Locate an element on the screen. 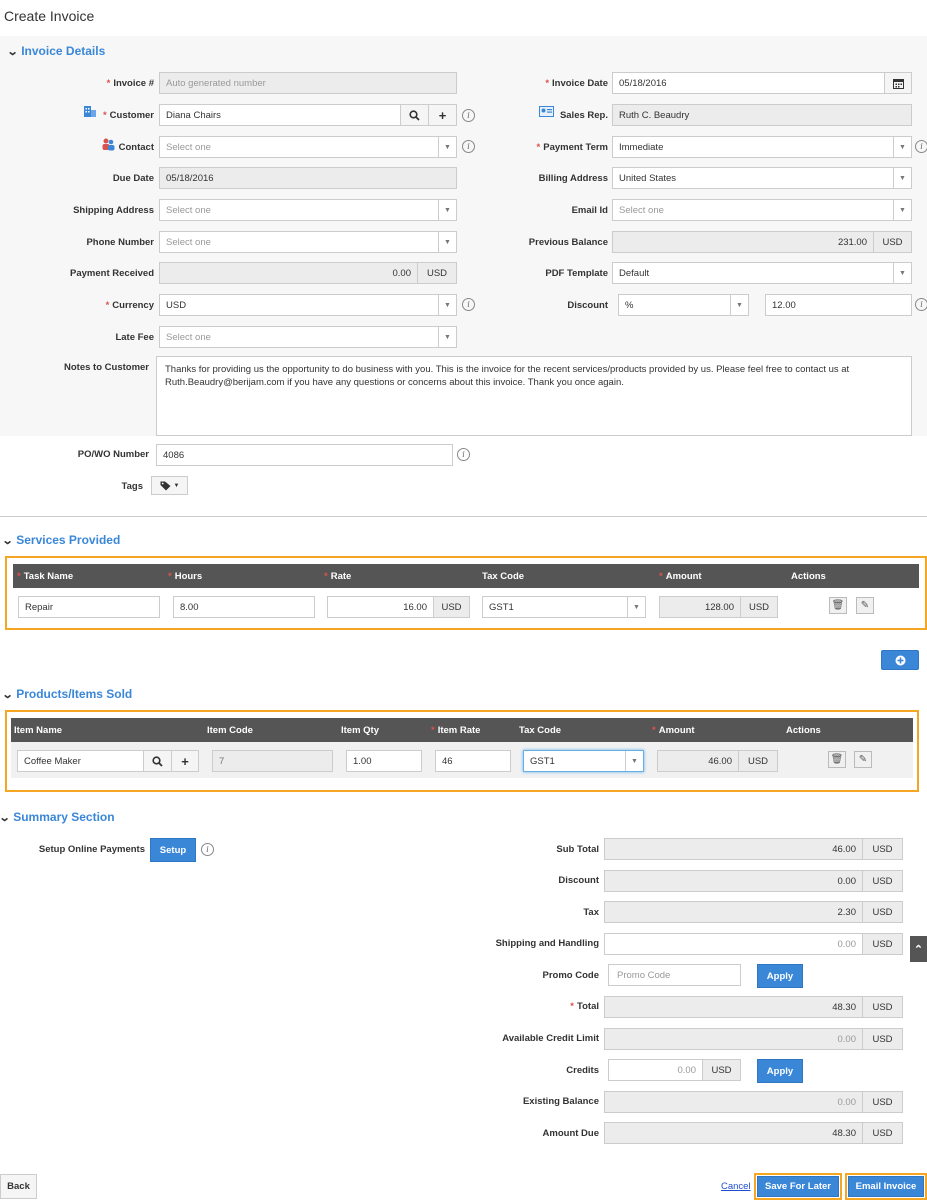 The width and height of the screenshot is (927, 1200). col-item-name: Item Name is located at coordinates (38, 730).